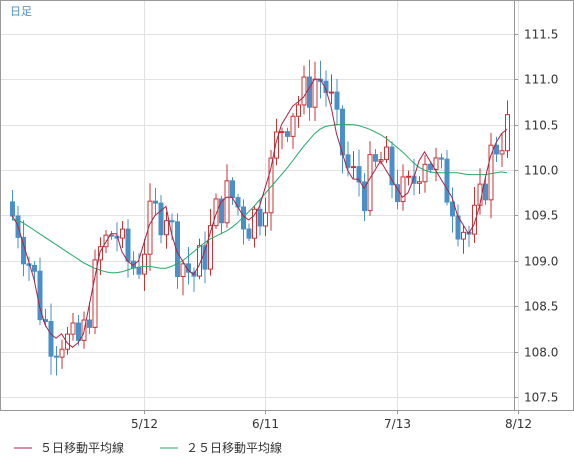 This screenshot has width=574, height=466. I want to click on y-tick-label: 107.5, so click(541, 398).